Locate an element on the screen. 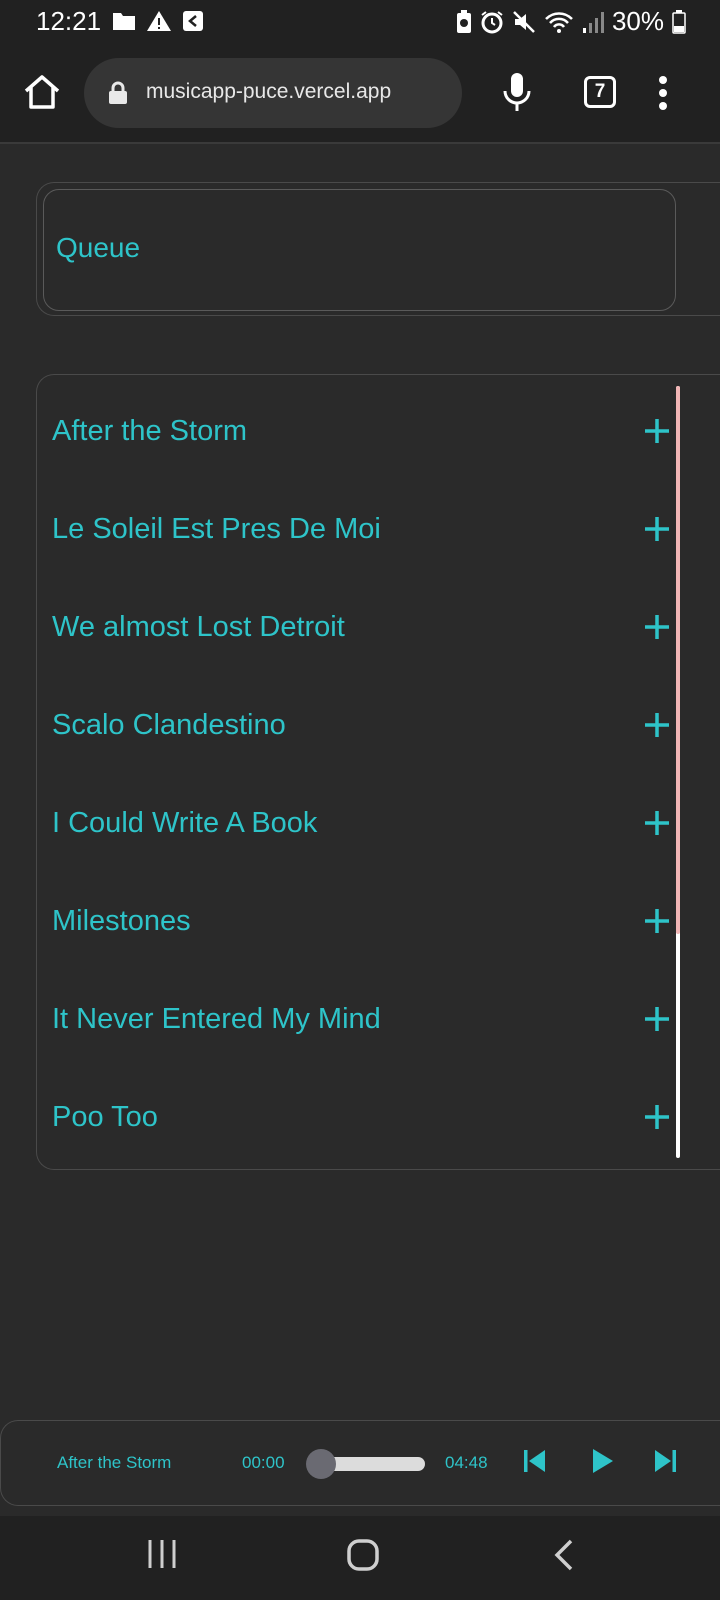 The height and width of the screenshot is (1600, 720). music-player-bar: After the Storm 00:00 04:48 is located at coordinates (360, 1463).